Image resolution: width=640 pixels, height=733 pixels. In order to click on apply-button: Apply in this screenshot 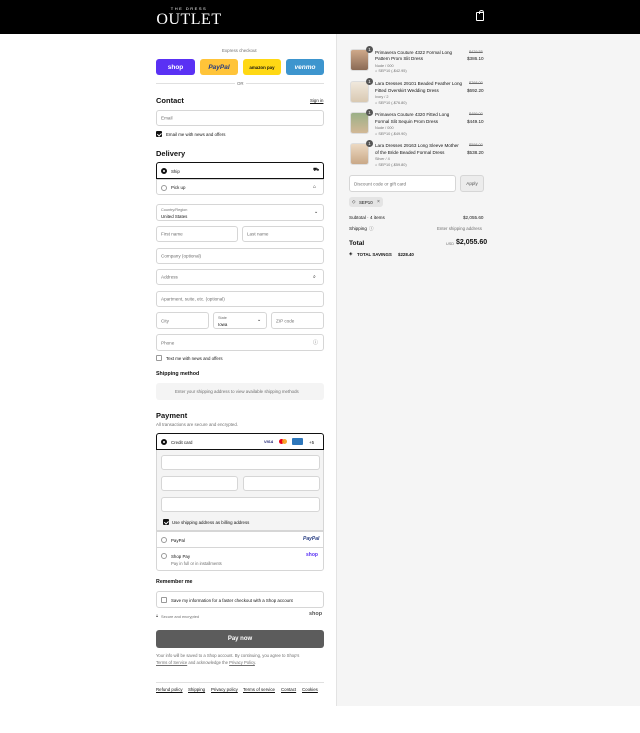, I will do `click(472, 183)`.